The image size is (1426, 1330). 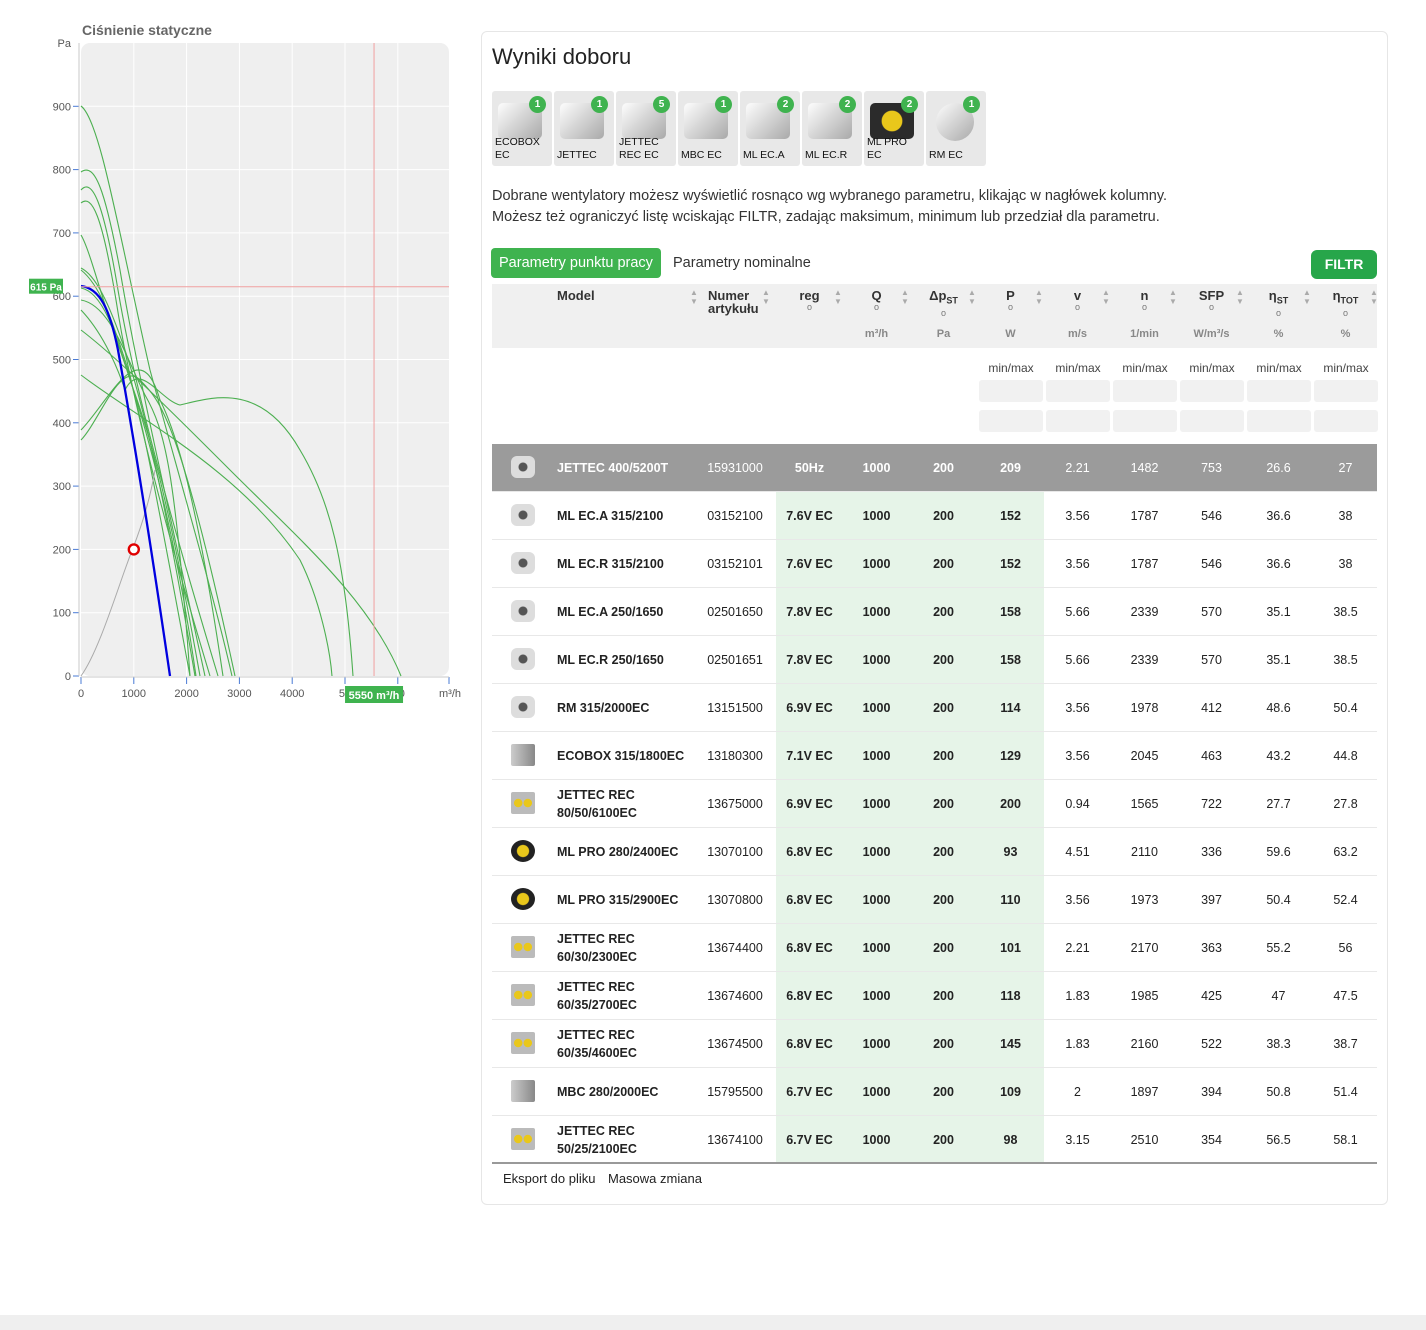 I want to click on filter-p: min/max, so click(x=1011, y=396).